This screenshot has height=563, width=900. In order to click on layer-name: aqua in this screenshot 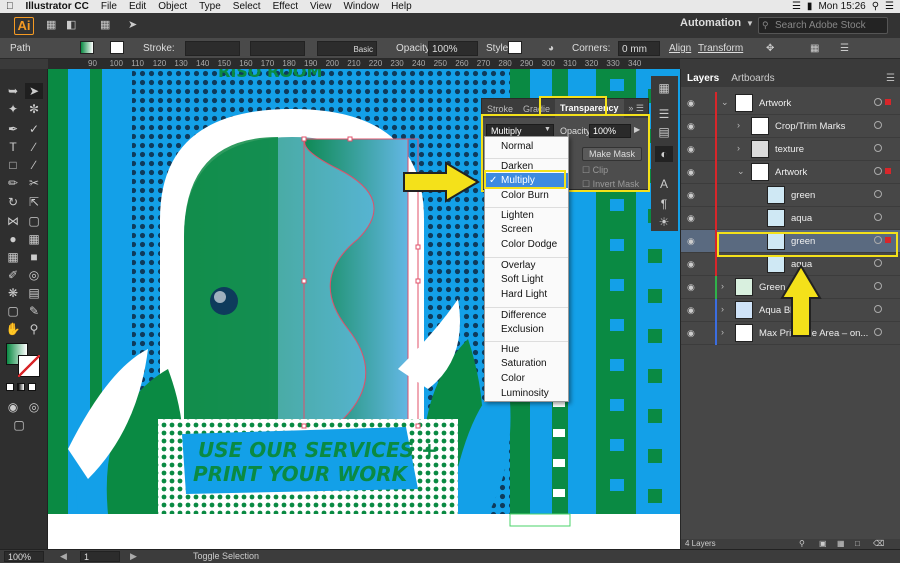, I will do `click(801, 218)`.